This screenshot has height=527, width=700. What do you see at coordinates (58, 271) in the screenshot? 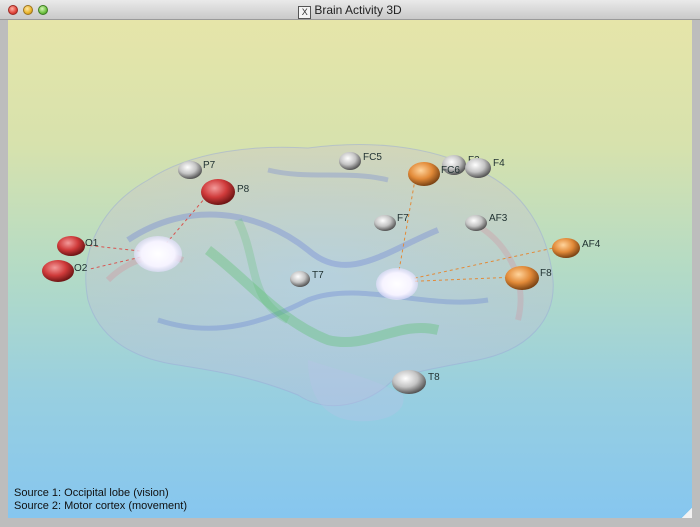
I see `electrode-o2` at bounding box center [58, 271].